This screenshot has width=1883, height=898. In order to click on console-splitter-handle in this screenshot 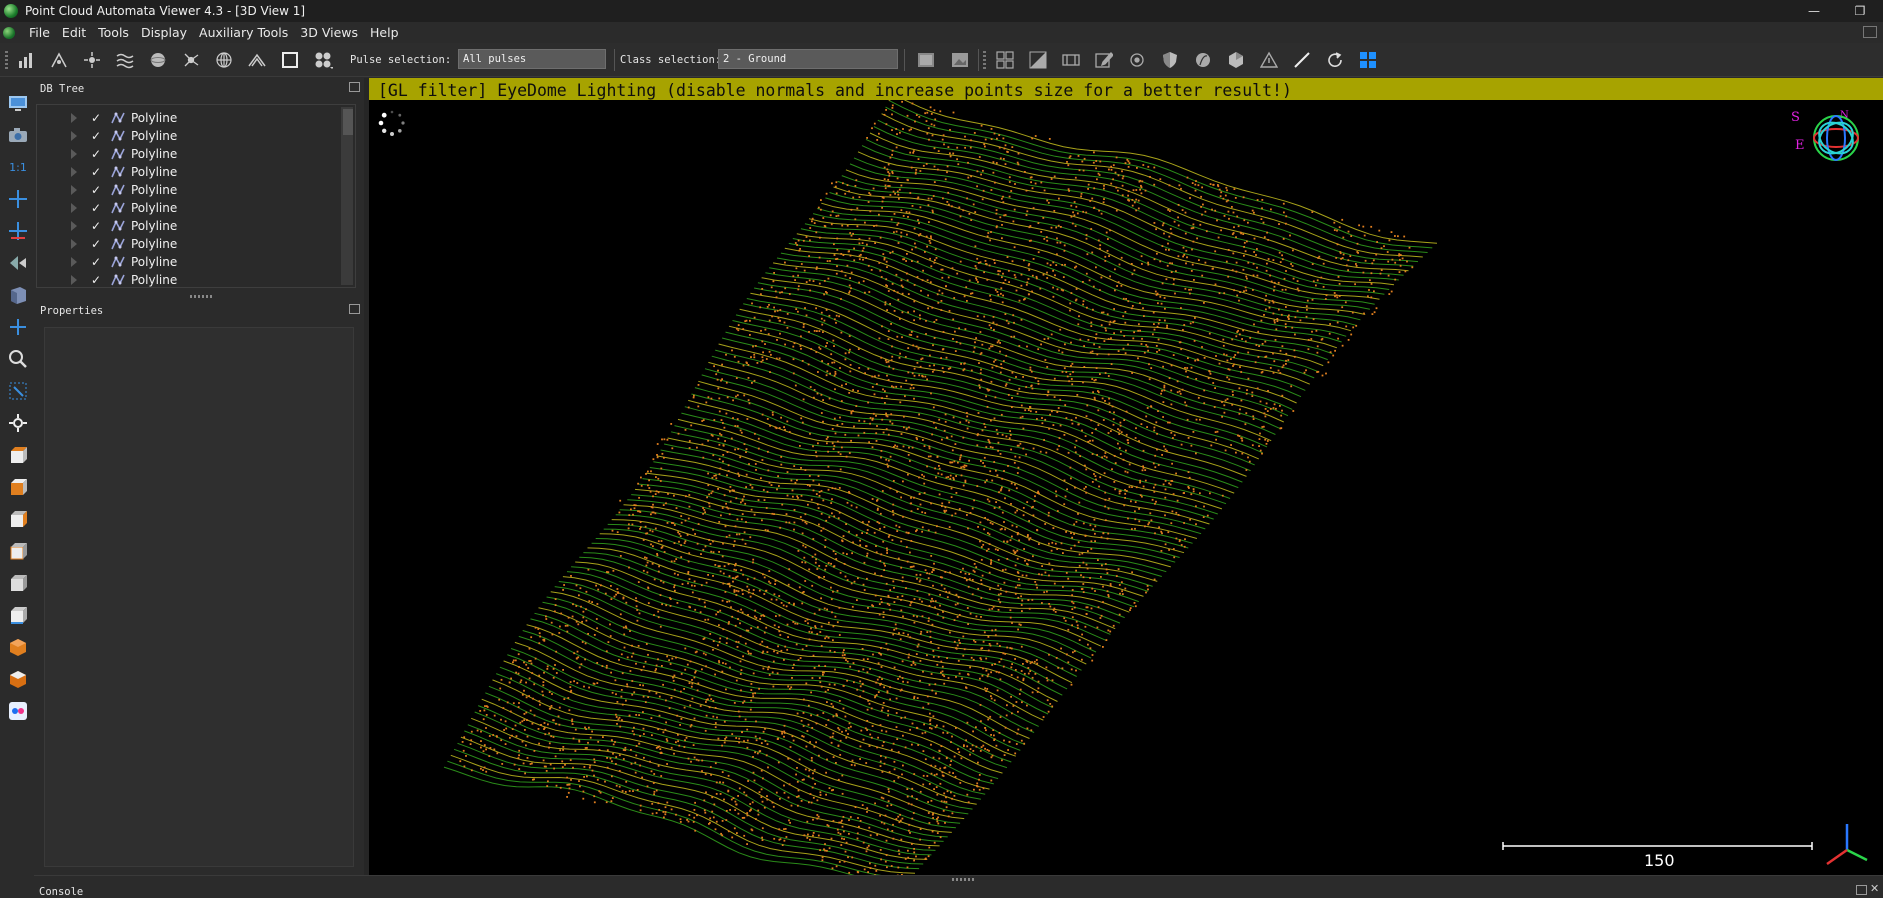, I will do `click(963, 879)`.